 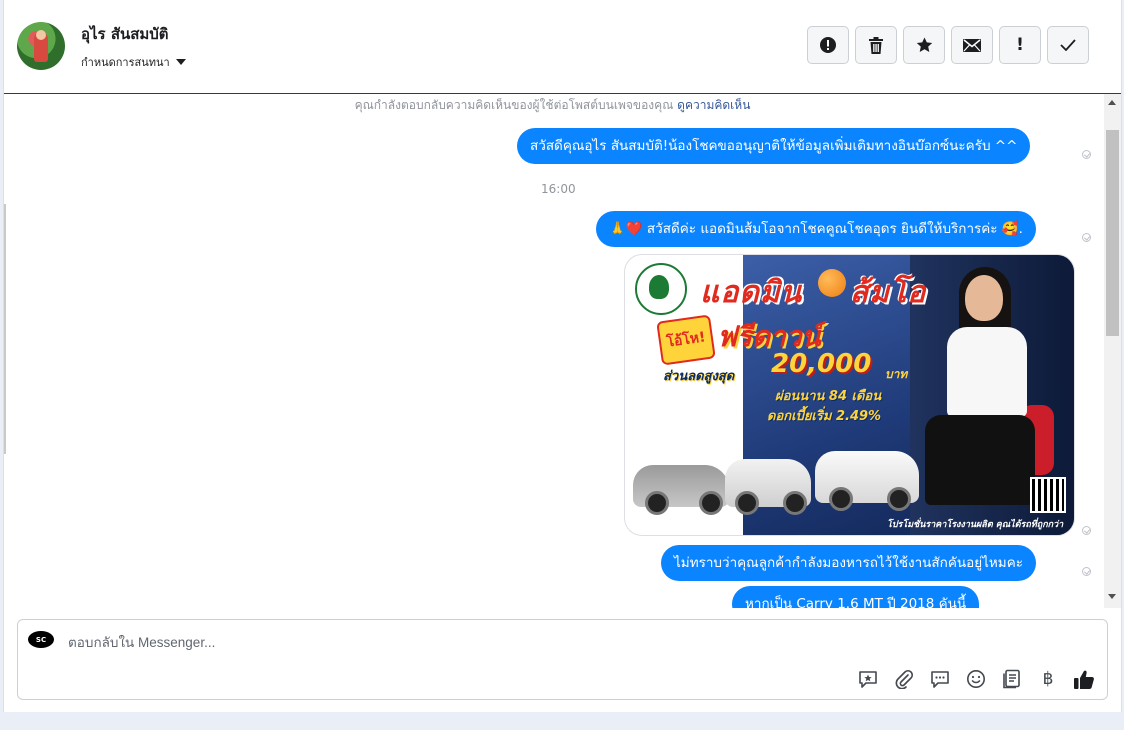 I want to click on conversation-toolbar: !, so click(x=948, y=45).